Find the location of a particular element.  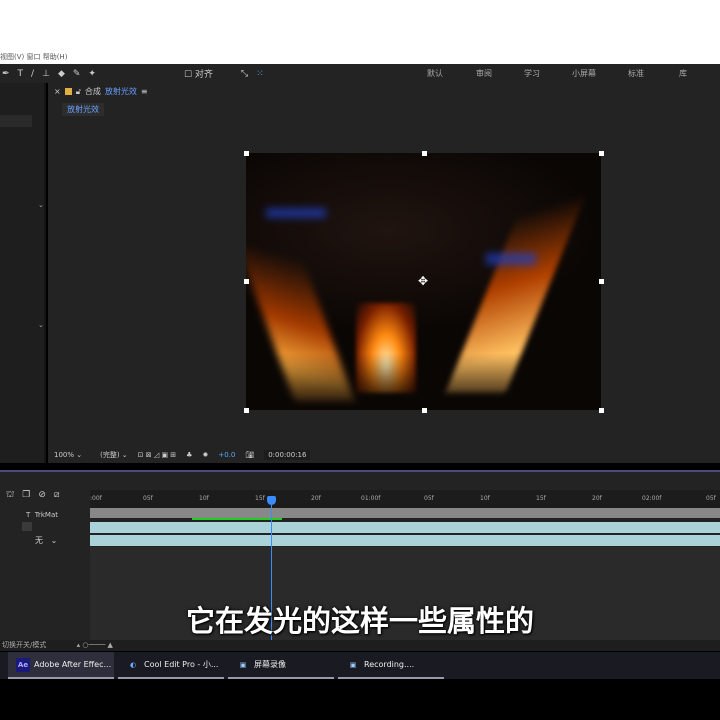

work-area-bar is located at coordinates (405, 513).